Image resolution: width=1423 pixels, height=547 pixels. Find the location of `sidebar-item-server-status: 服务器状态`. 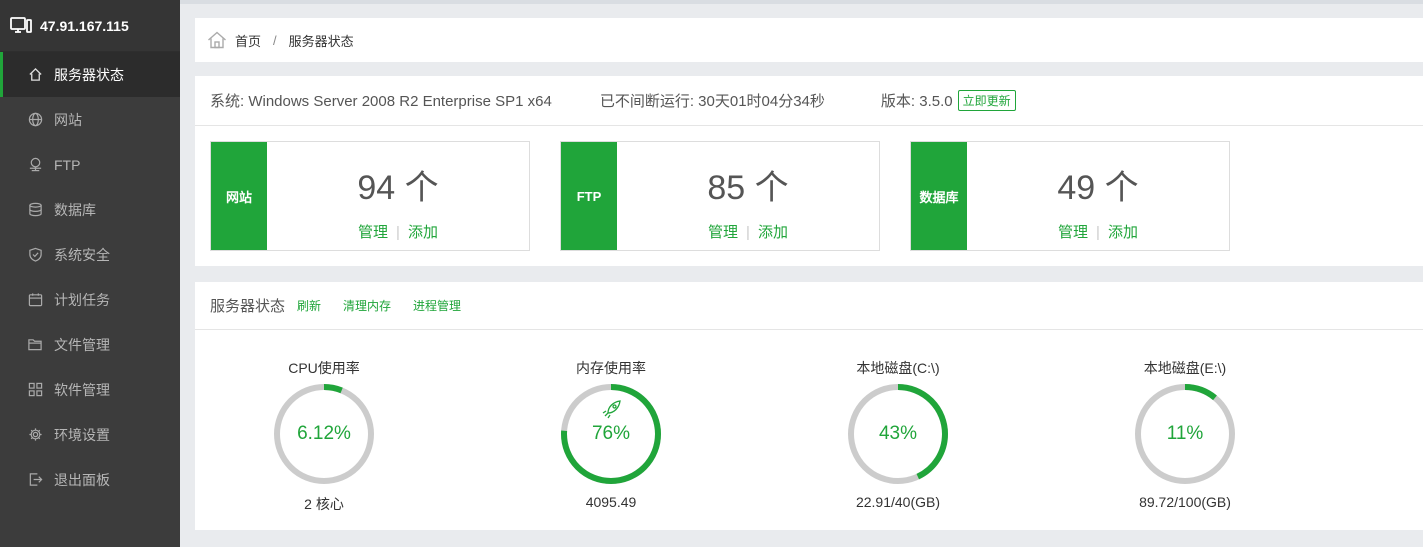

sidebar-item-server-status: 服务器状态 is located at coordinates (90, 74).